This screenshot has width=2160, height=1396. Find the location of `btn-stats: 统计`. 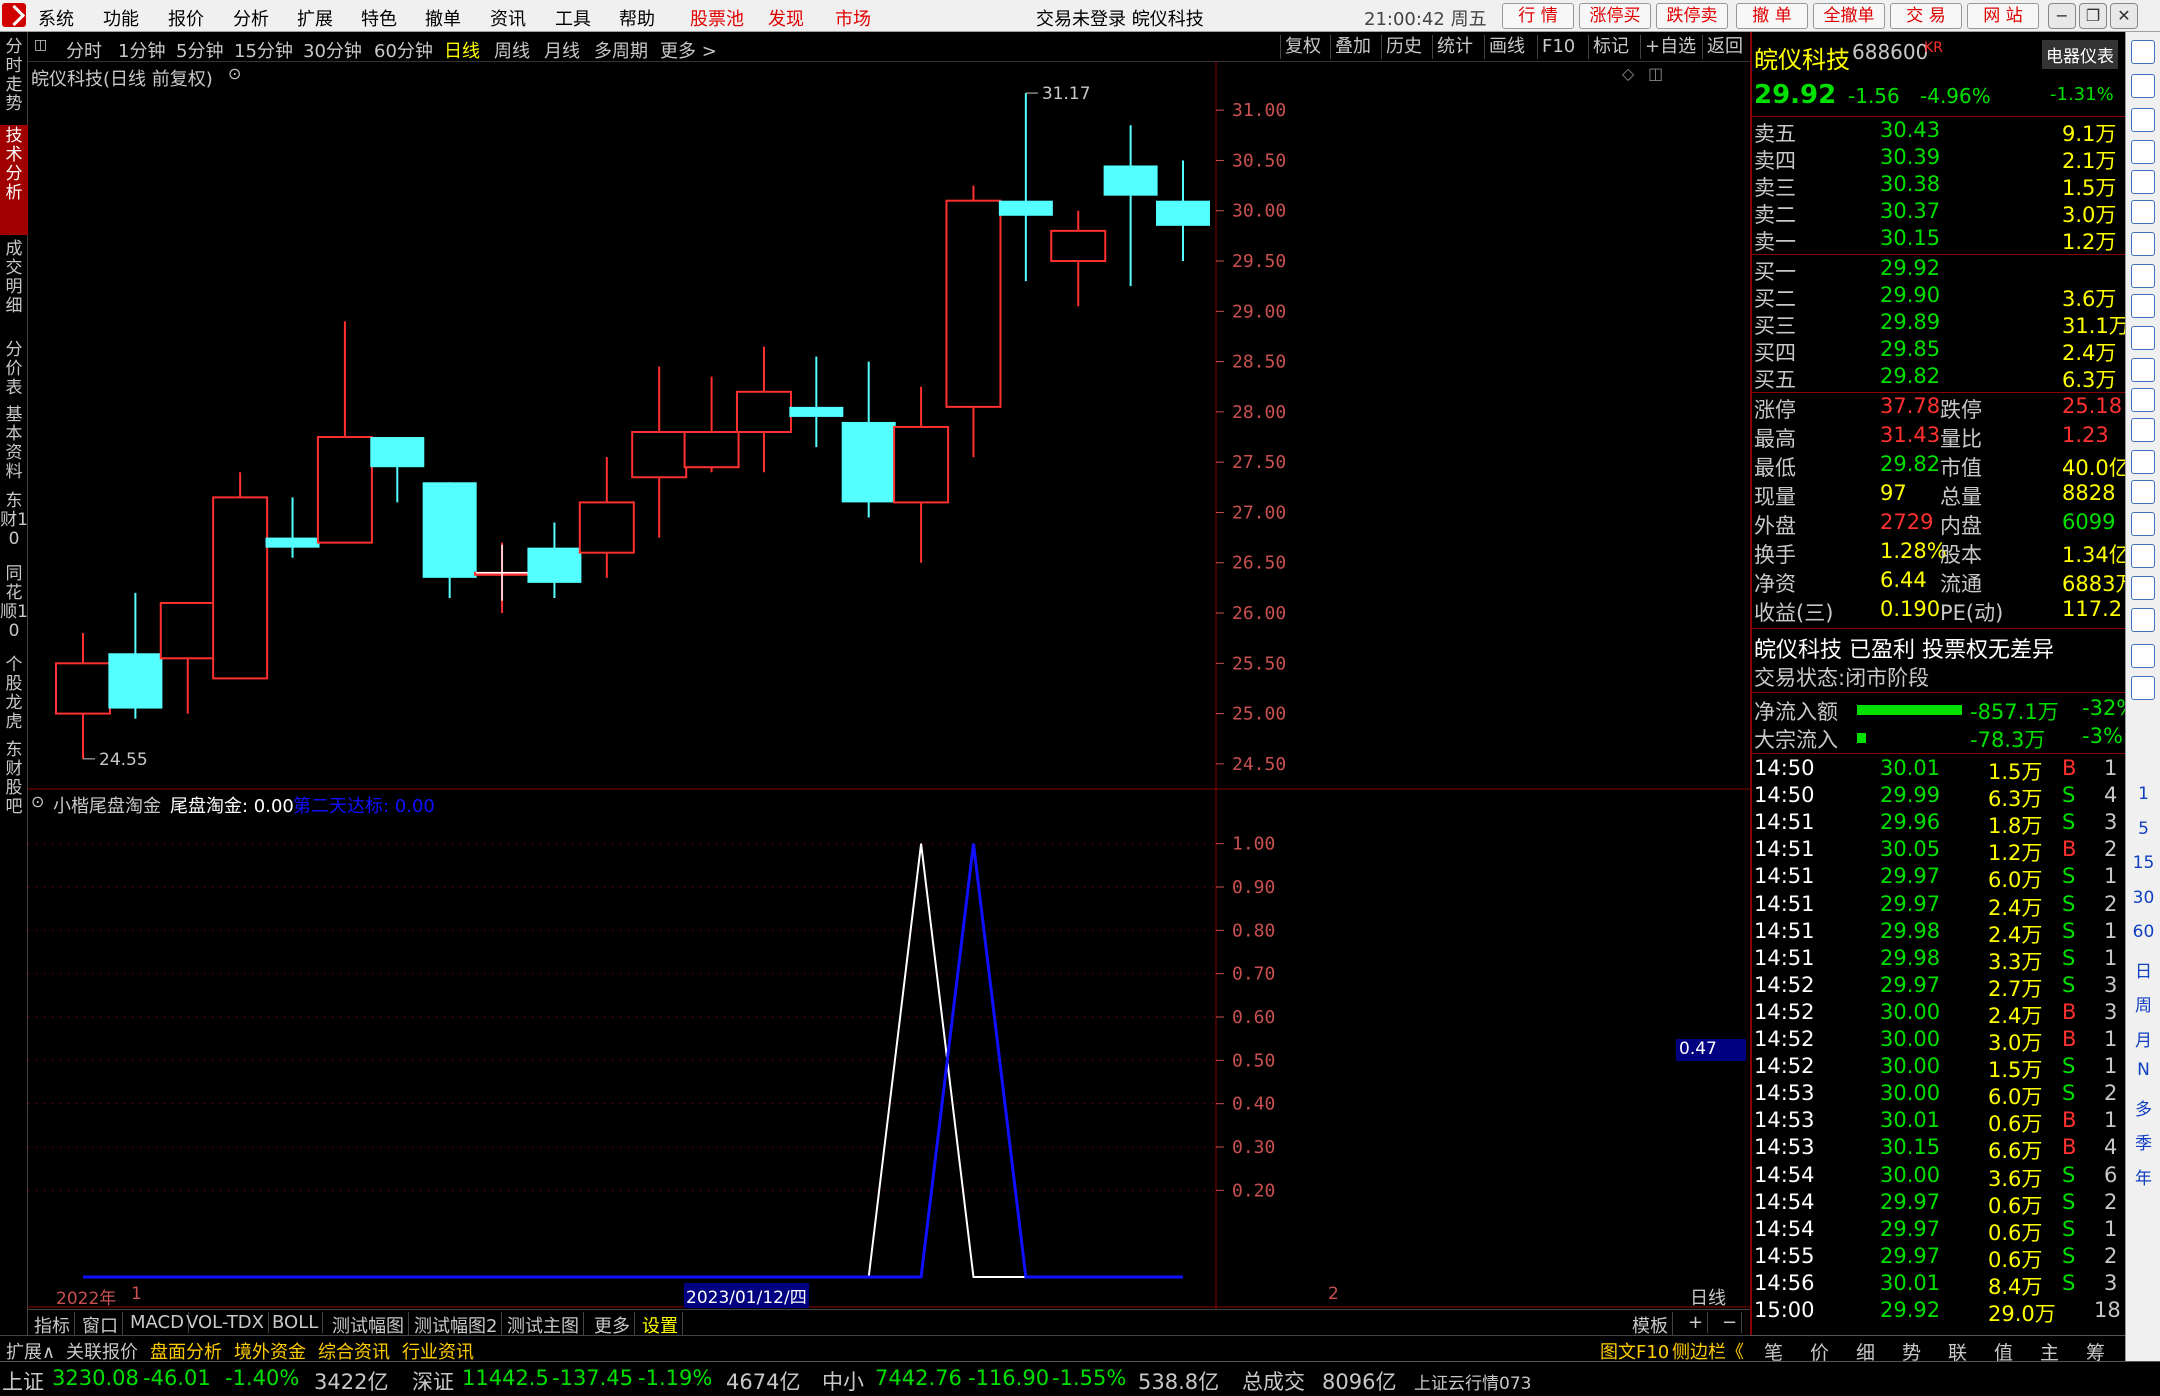

btn-stats: 统计 is located at coordinates (1454, 47).